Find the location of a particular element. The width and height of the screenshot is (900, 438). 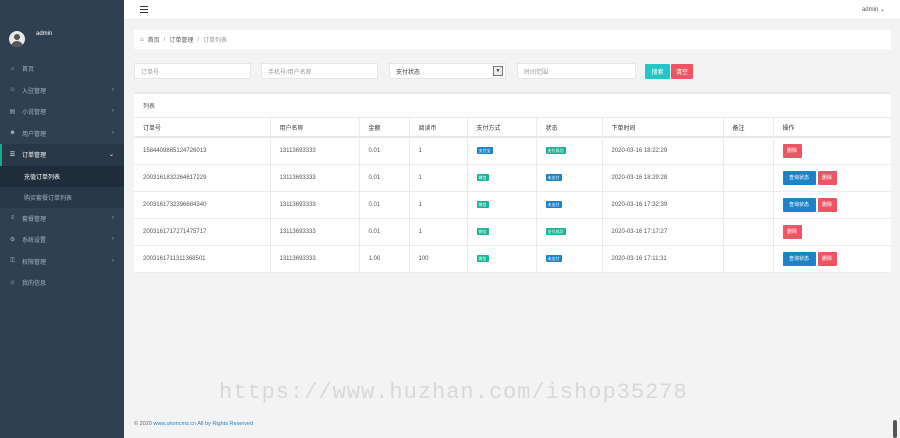

sidebar-submenu: 充值订单列表 购买套餐订单列表 is located at coordinates (62, 186).